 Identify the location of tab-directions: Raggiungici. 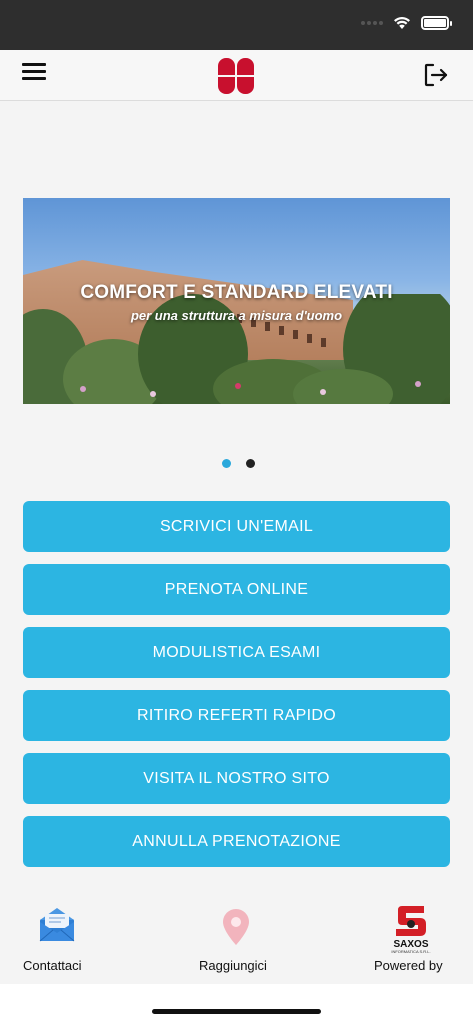
(237, 942).